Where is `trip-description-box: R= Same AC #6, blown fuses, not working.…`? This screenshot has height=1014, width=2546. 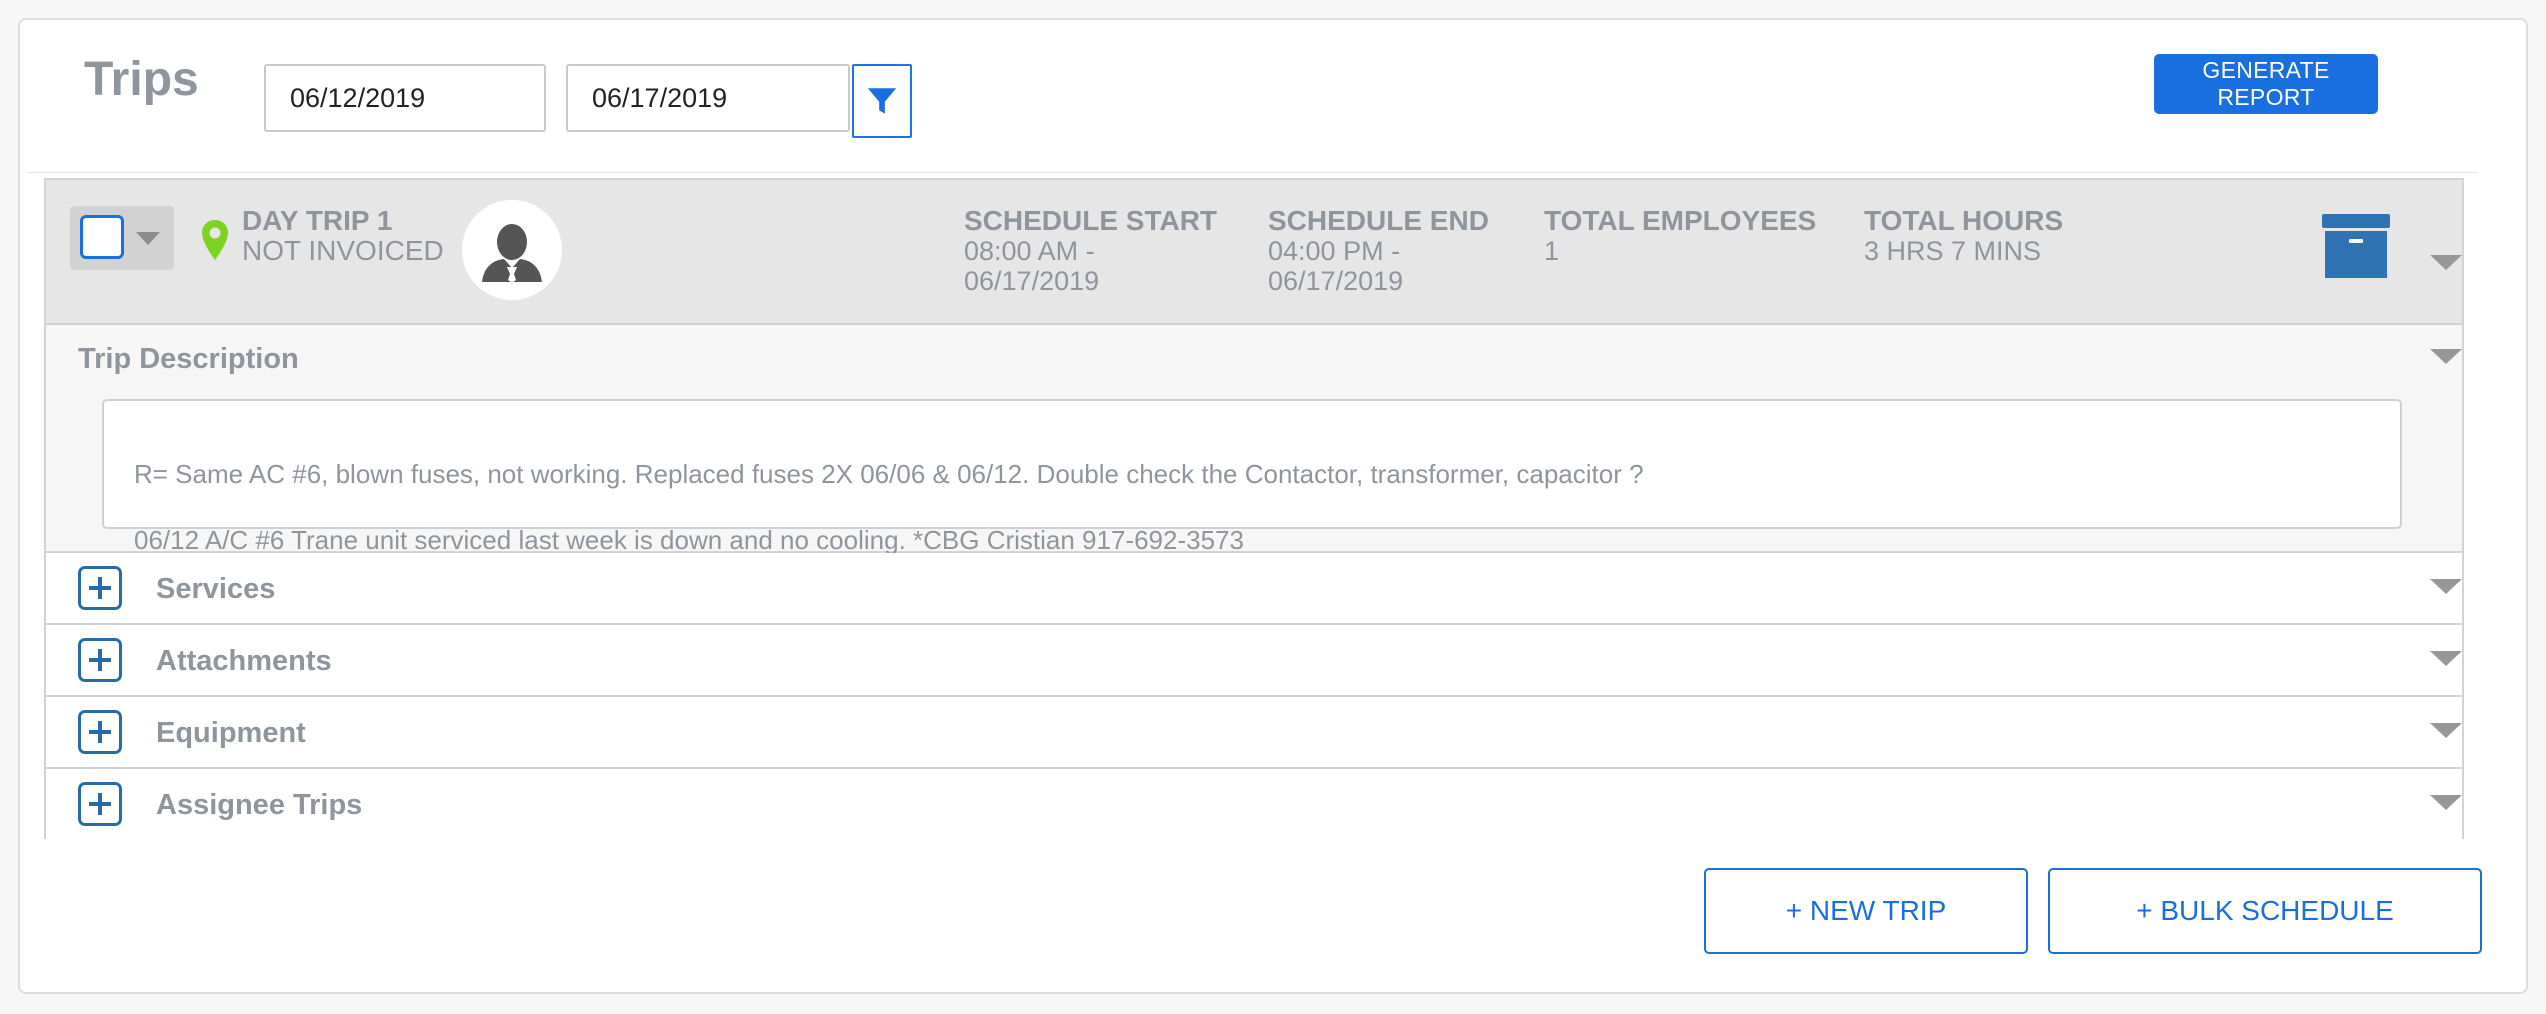
trip-description-box: R= Same AC #6, blown fuses, not working.… is located at coordinates (1252, 477).